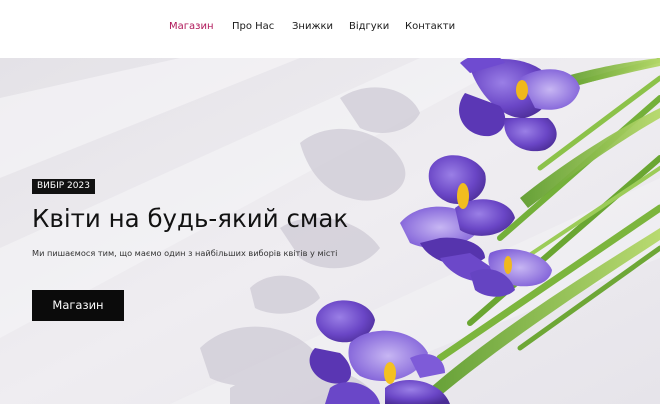 This screenshot has height=404, width=660. I want to click on nav-item-discounts: Знижки, so click(312, 27).